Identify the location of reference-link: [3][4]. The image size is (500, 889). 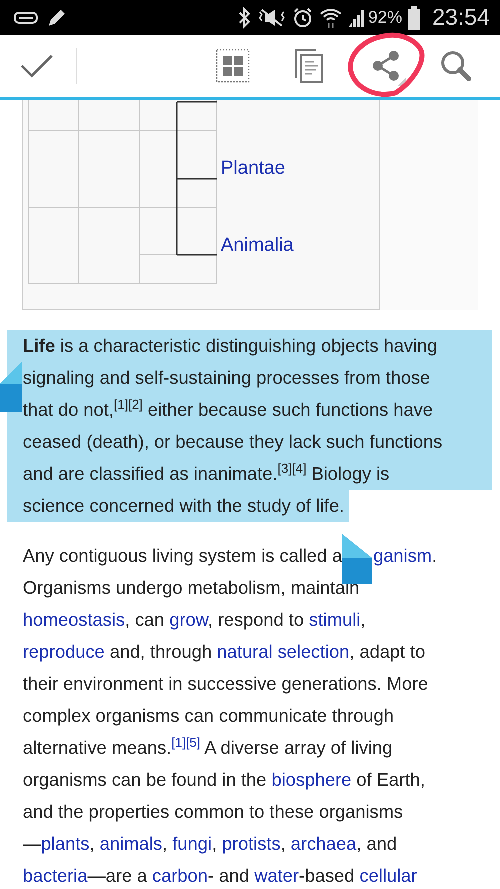
(292, 468).